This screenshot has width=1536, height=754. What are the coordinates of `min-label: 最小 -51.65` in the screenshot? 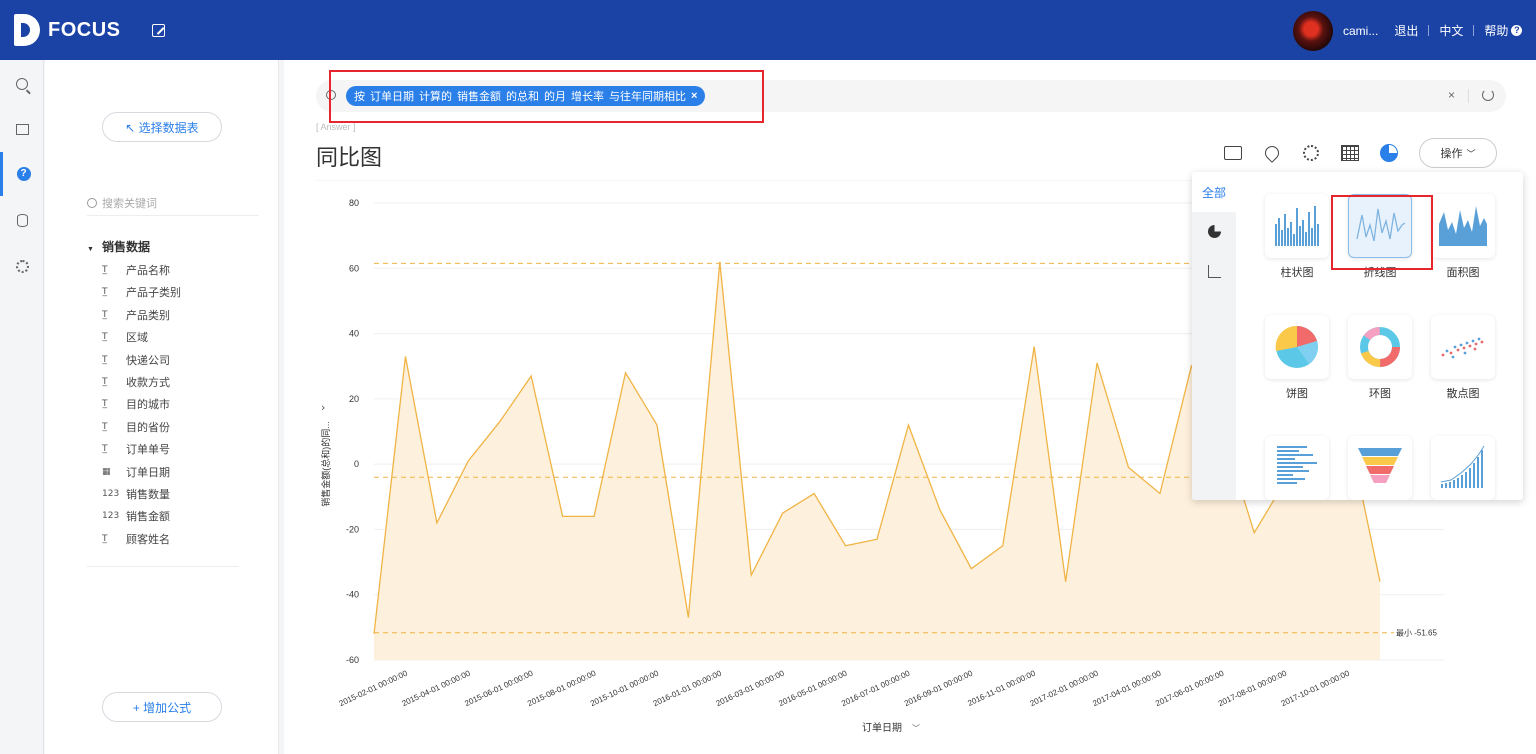 It's located at (1416, 633).